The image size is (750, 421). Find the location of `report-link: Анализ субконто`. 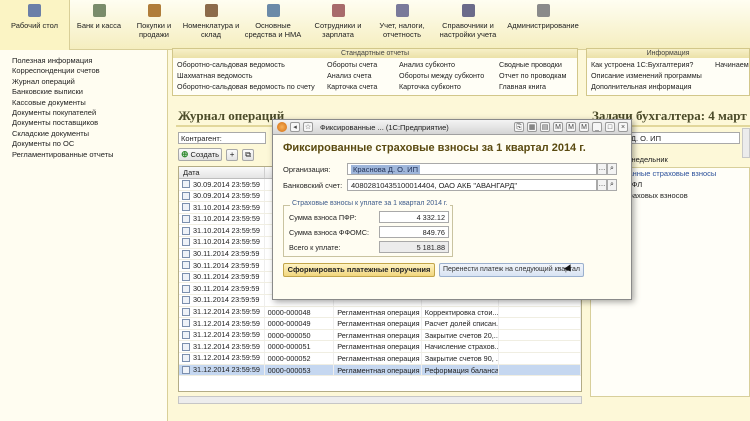

report-link: Анализ субконто is located at coordinates (449, 64).